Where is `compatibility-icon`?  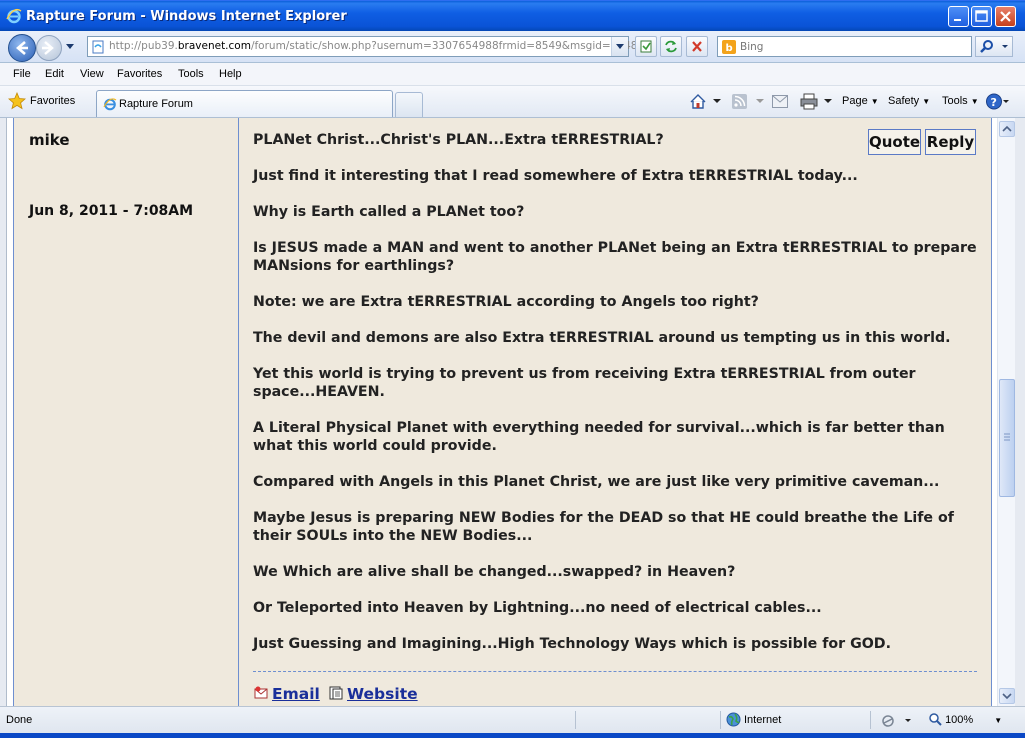 compatibility-icon is located at coordinates (646, 46).